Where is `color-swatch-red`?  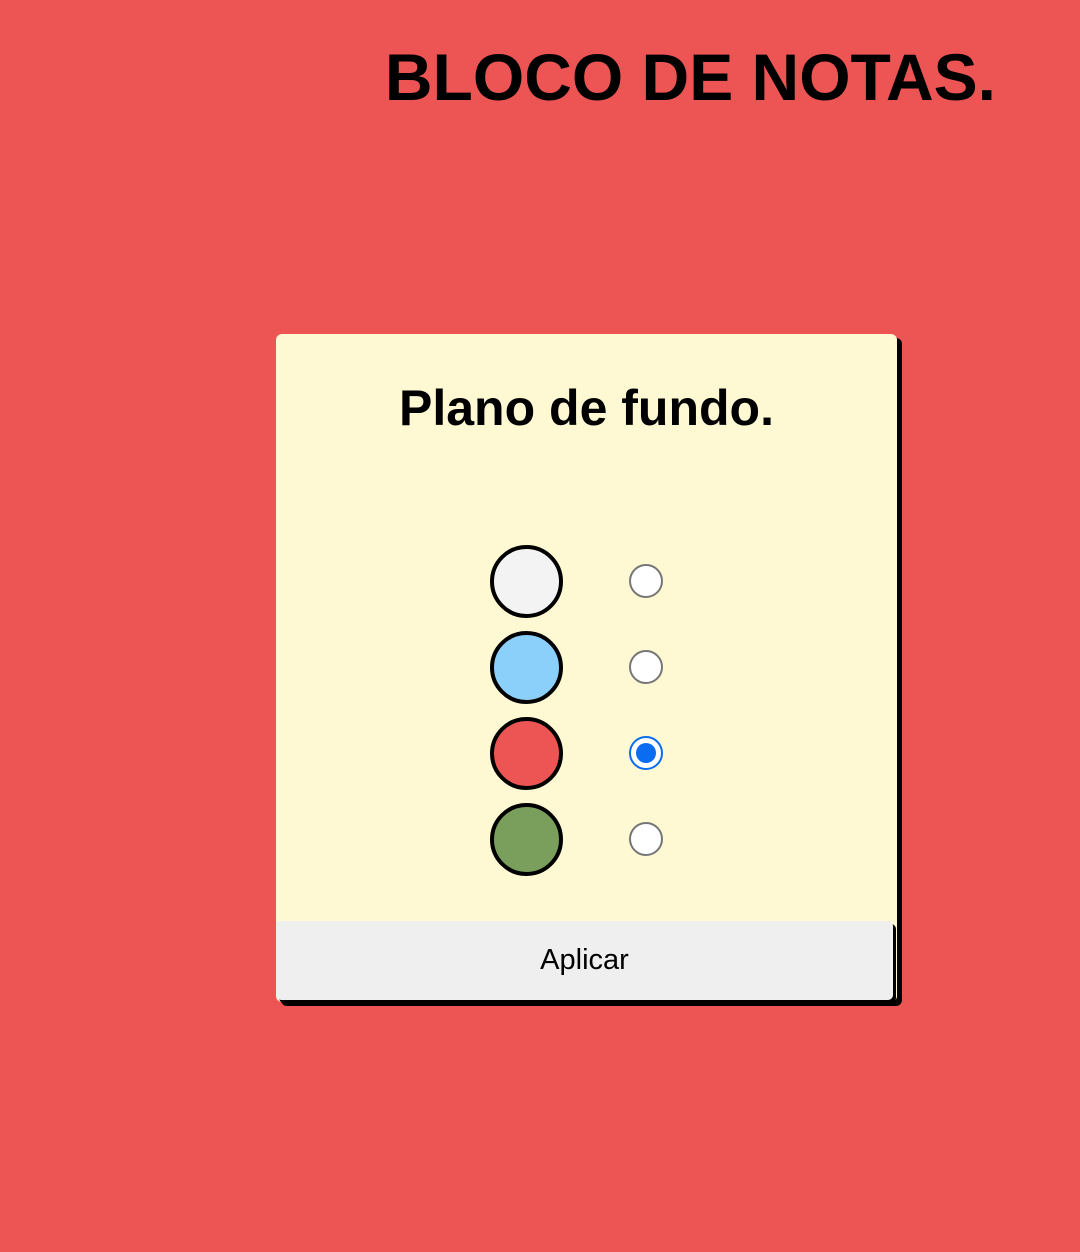
color-swatch-red is located at coordinates (526, 753).